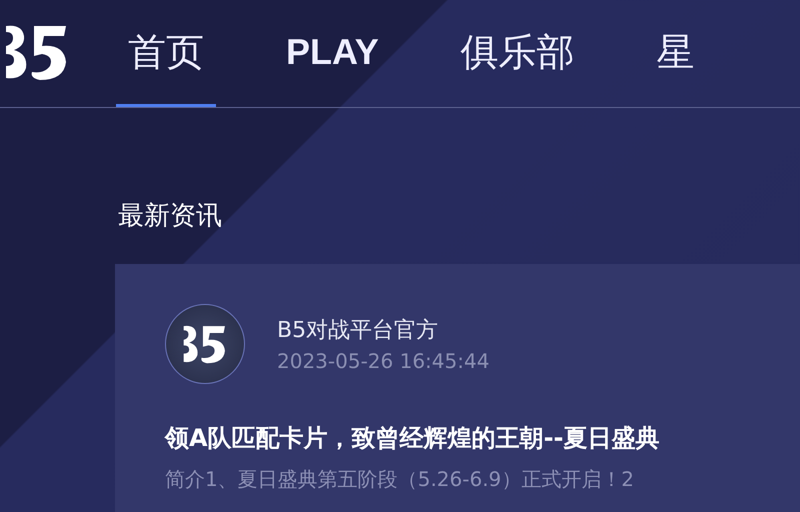 The width and height of the screenshot is (800, 512). Describe the element at coordinates (675, 53) in the screenshot. I see `nav-tab: 星` at that location.